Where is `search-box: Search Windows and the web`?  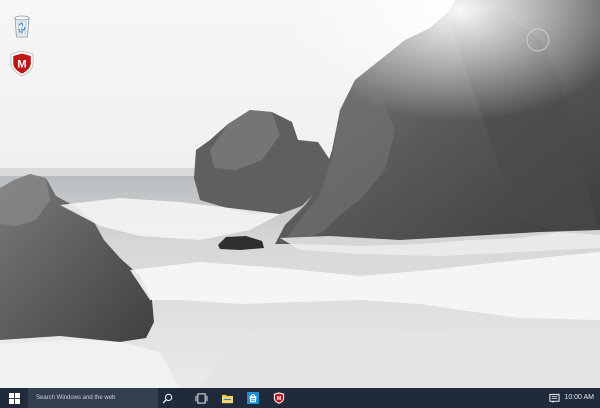 search-box: Search Windows and the web is located at coordinates (93, 398).